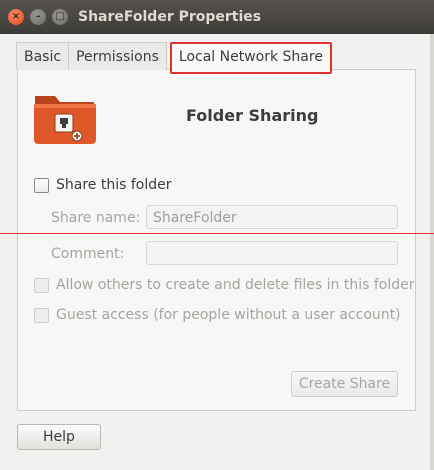 The height and width of the screenshot is (470, 434). Describe the element at coordinates (41, 285) in the screenshot. I see `allow-others-checkbox` at that location.